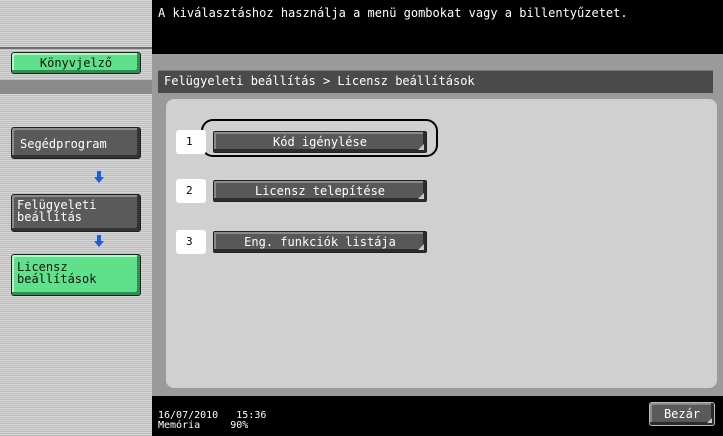  I want to click on nav-step-license-settings: Licensz beállítások, so click(76, 275).